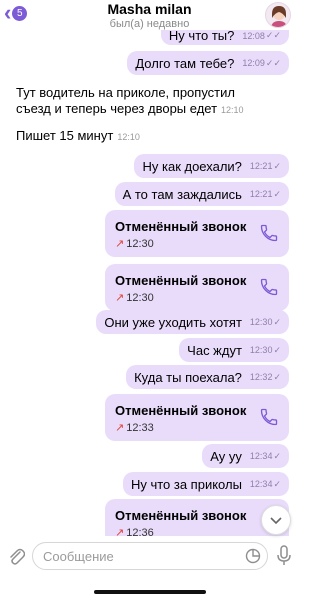  What do you see at coordinates (245, 456) in the screenshot?
I see `outgoing-message: Ау уу 12:34 ✓` at bounding box center [245, 456].